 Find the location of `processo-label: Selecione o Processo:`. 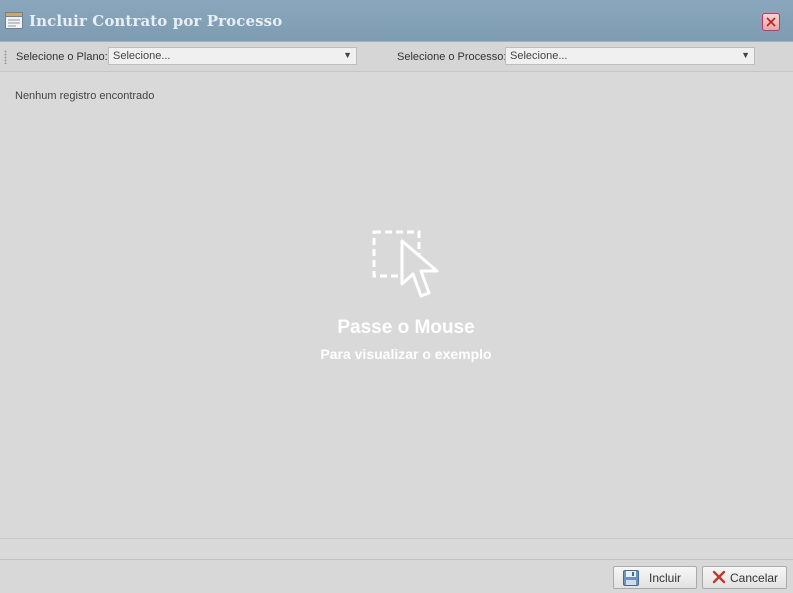

processo-label: Selecione o Processo: is located at coordinates (452, 57).